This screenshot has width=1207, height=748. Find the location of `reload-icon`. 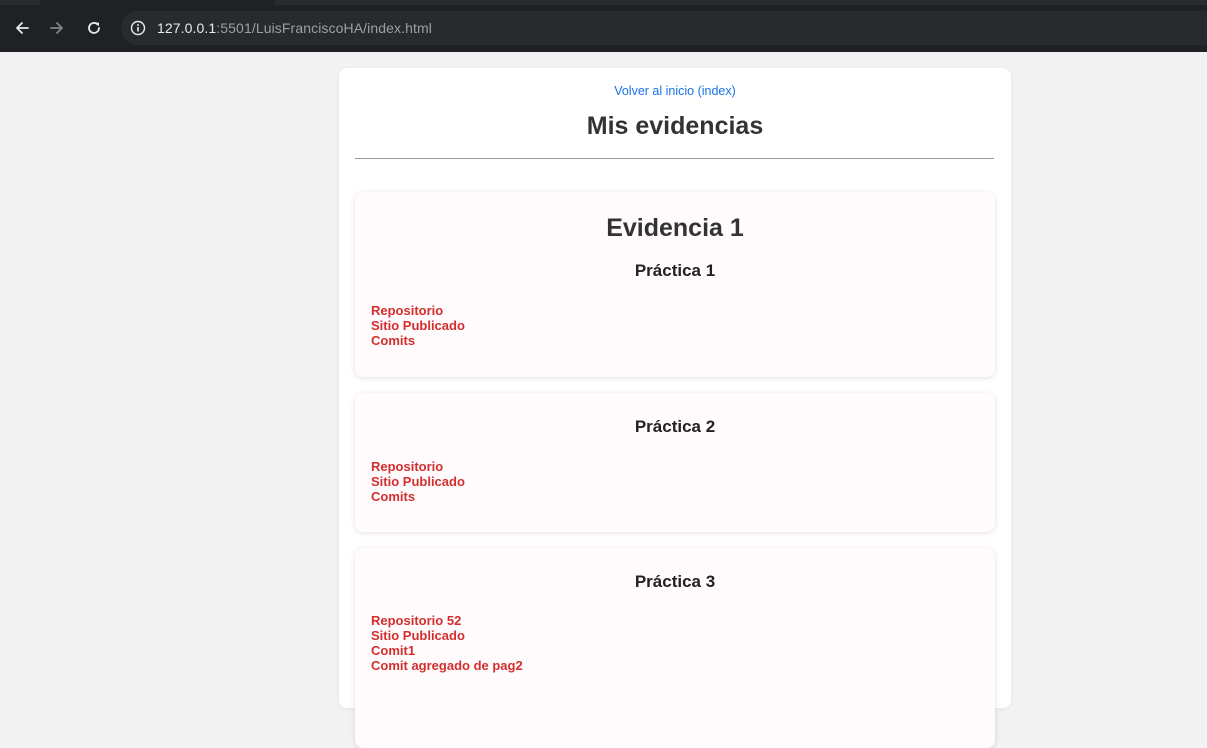

reload-icon is located at coordinates (94, 28).